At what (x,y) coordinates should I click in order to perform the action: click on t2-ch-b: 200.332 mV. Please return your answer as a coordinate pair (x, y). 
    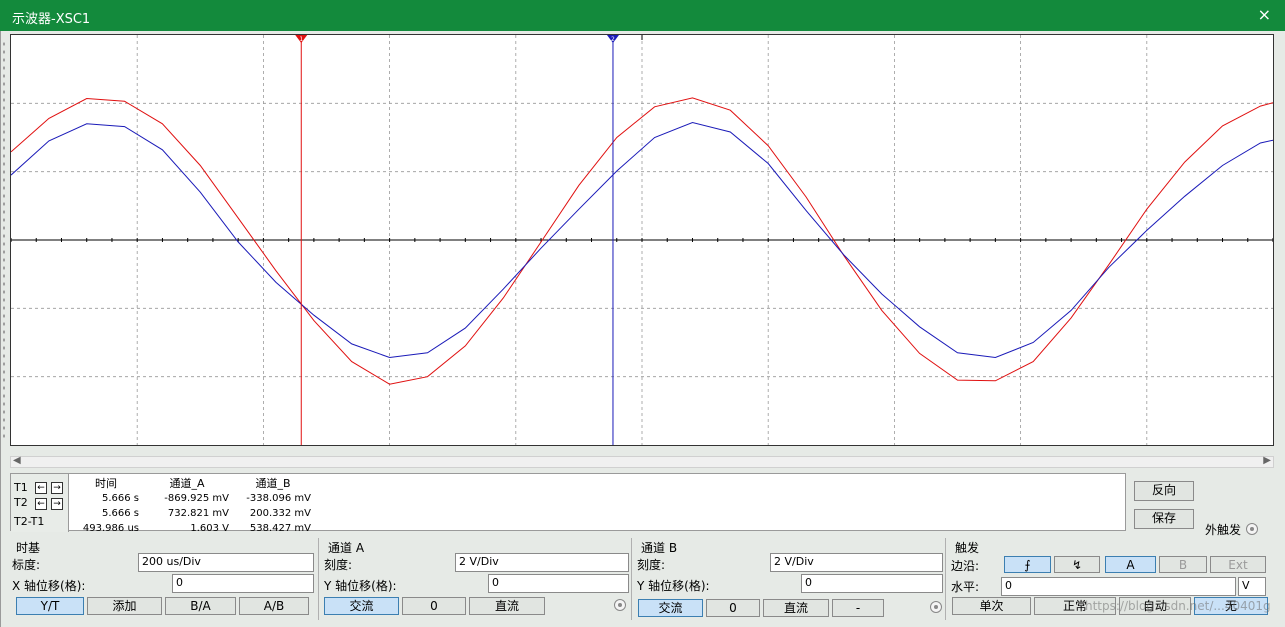
    Looking at the image, I should click on (280, 513).